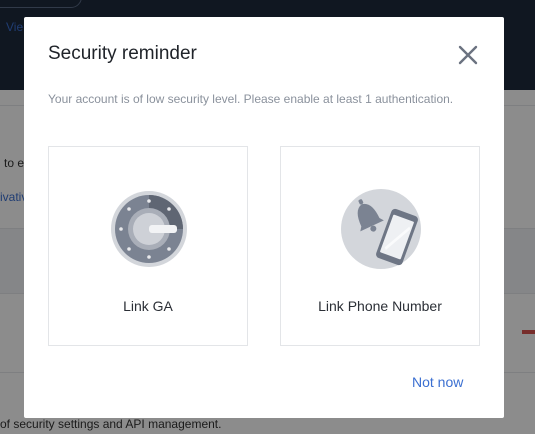  I want to click on close-icon, so click(468, 55).